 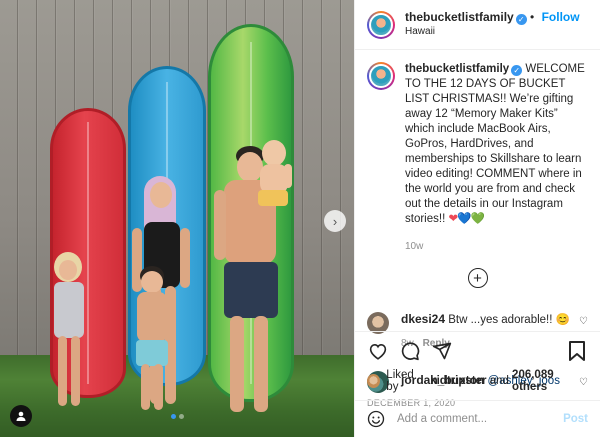 What do you see at coordinates (499, 381) in the screenshot?
I see `likes-middle: and` at bounding box center [499, 381].